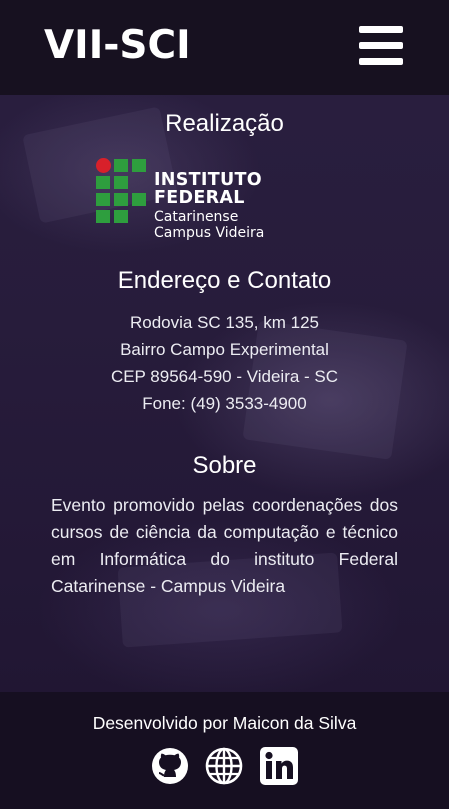  I want to click on logo-name: INSTITUTO FEDERAL, so click(208, 189).